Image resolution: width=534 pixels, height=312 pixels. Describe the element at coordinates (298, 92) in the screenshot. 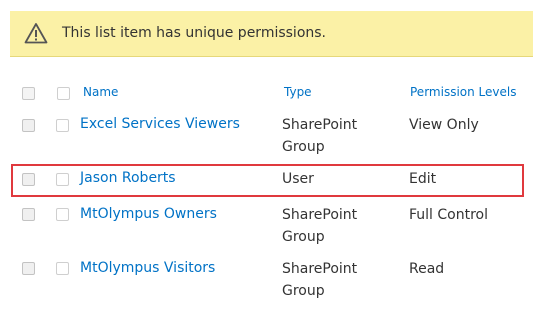

I see `column-header-type: Type` at that location.